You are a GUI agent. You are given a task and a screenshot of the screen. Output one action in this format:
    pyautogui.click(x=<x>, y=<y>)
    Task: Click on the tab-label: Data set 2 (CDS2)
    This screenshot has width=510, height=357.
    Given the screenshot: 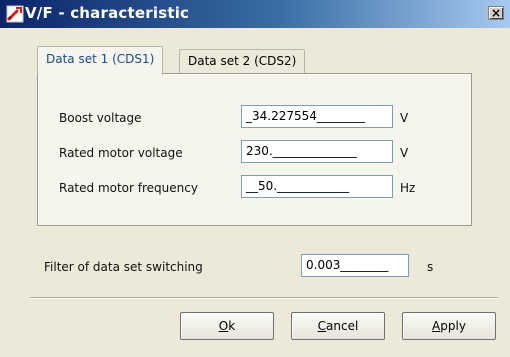 What is the action you would take?
    pyautogui.click(x=242, y=61)
    